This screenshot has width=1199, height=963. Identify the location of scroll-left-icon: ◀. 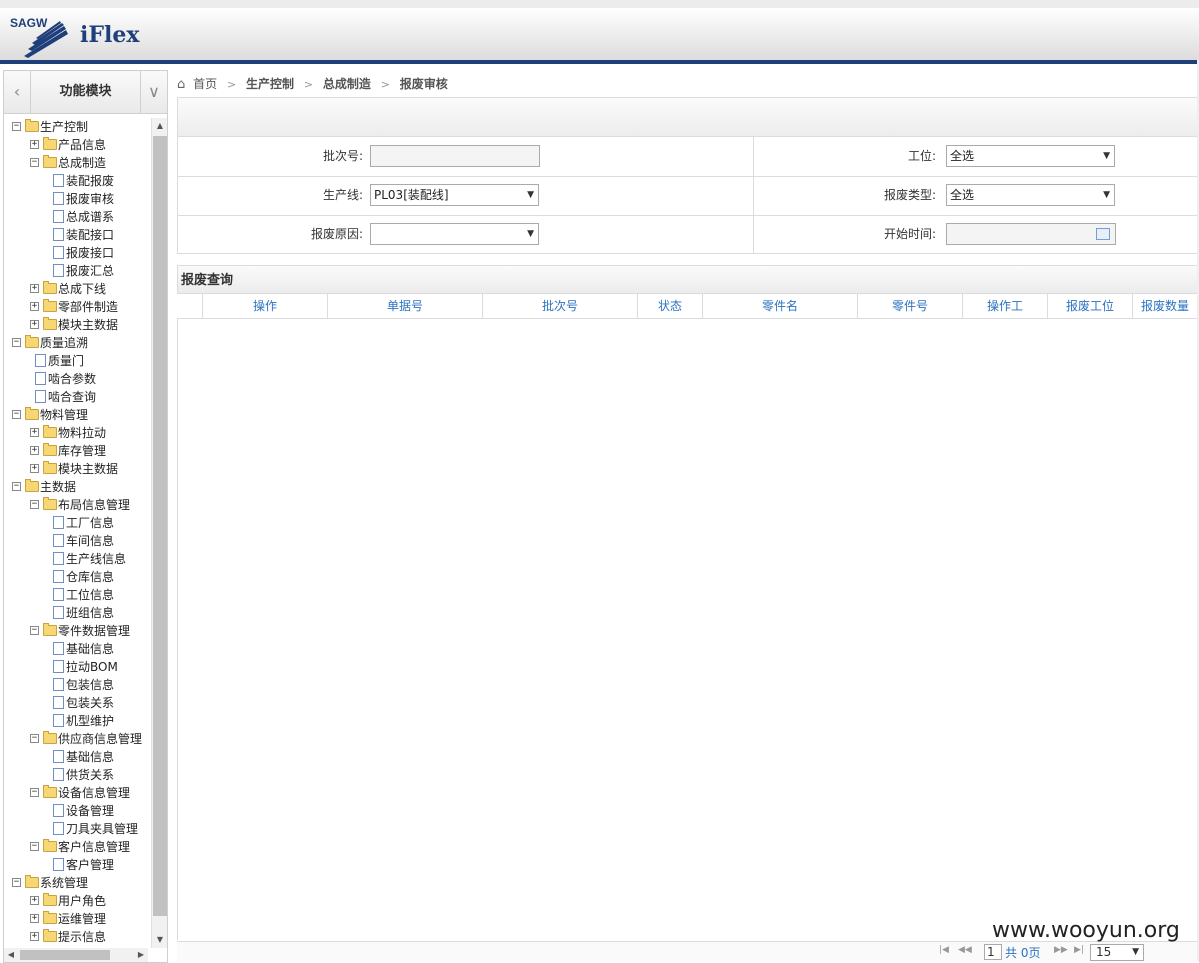
(11, 955).